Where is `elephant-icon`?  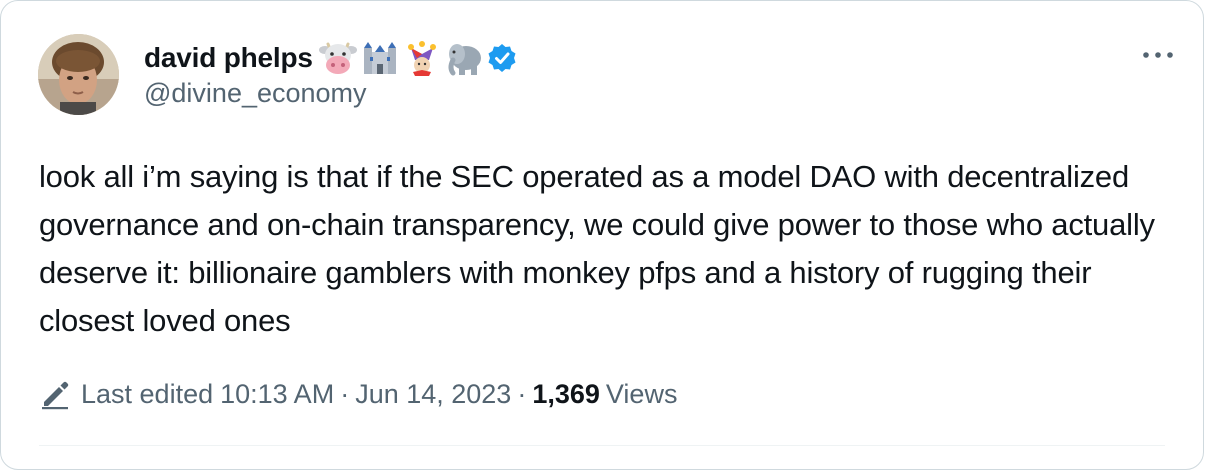 elephant-icon is located at coordinates (464, 60).